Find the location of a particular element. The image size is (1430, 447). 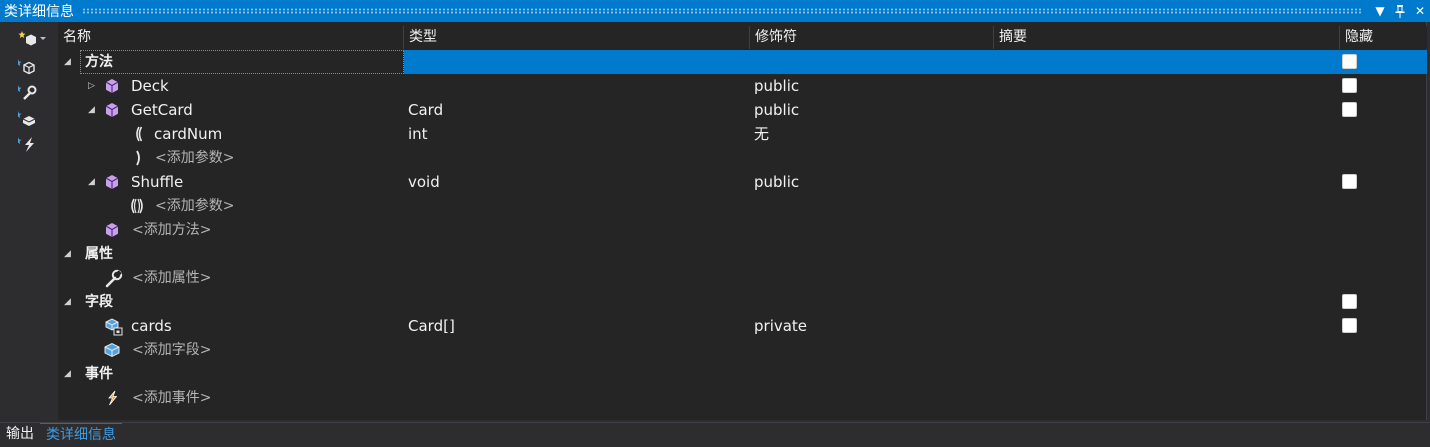

window-title: 类详细信息 is located at coordinates (39, 12).